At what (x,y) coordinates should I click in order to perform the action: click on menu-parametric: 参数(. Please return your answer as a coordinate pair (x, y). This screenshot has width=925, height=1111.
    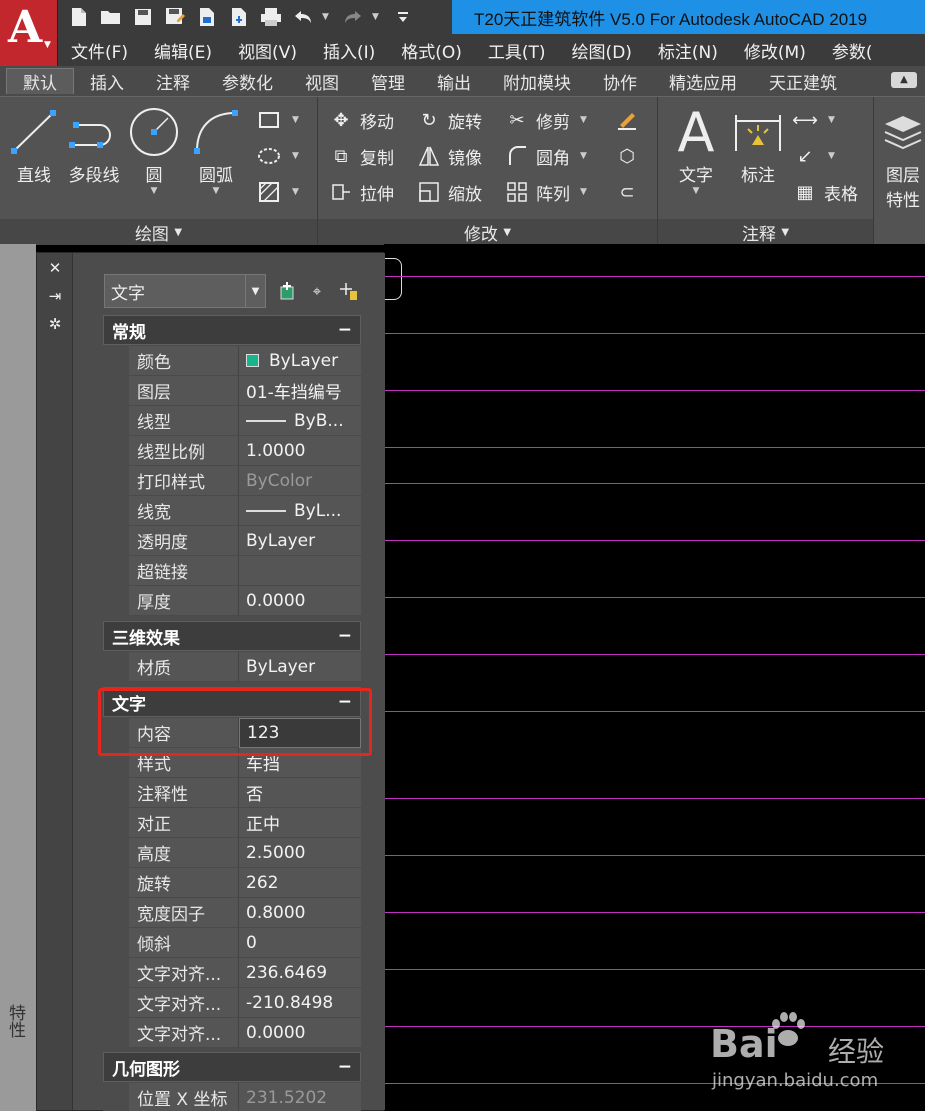
    Looking at the image, I should click on (852, 50).